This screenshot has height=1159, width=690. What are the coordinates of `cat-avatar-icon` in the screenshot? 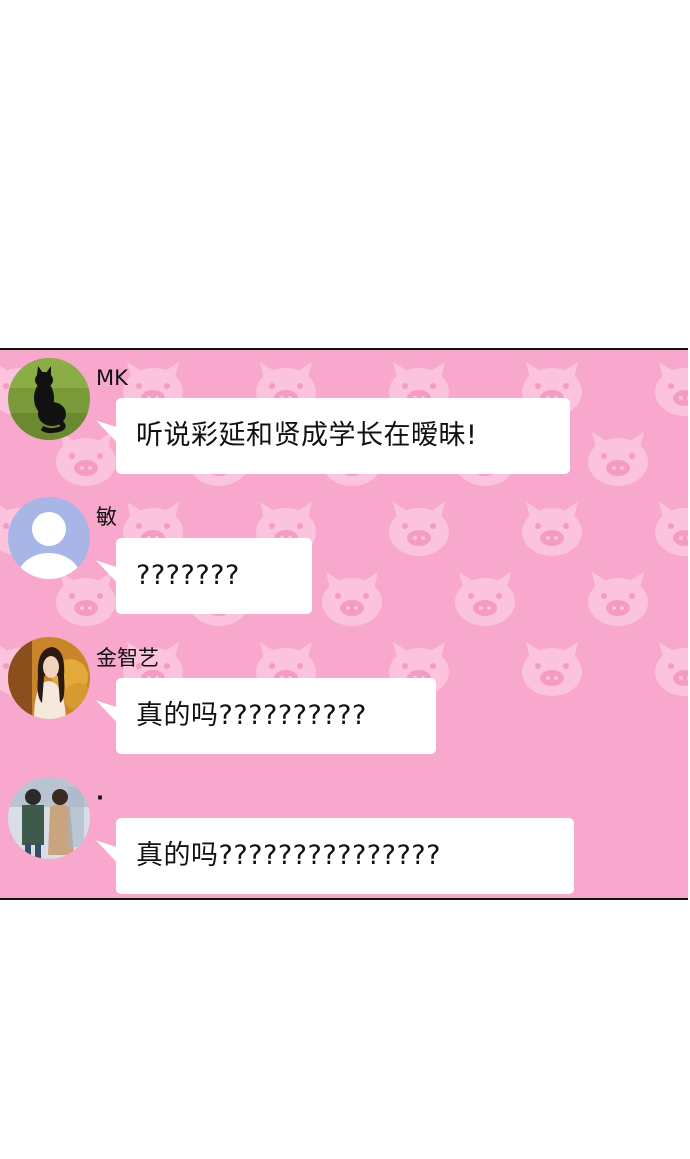 It's located at (49, 399).